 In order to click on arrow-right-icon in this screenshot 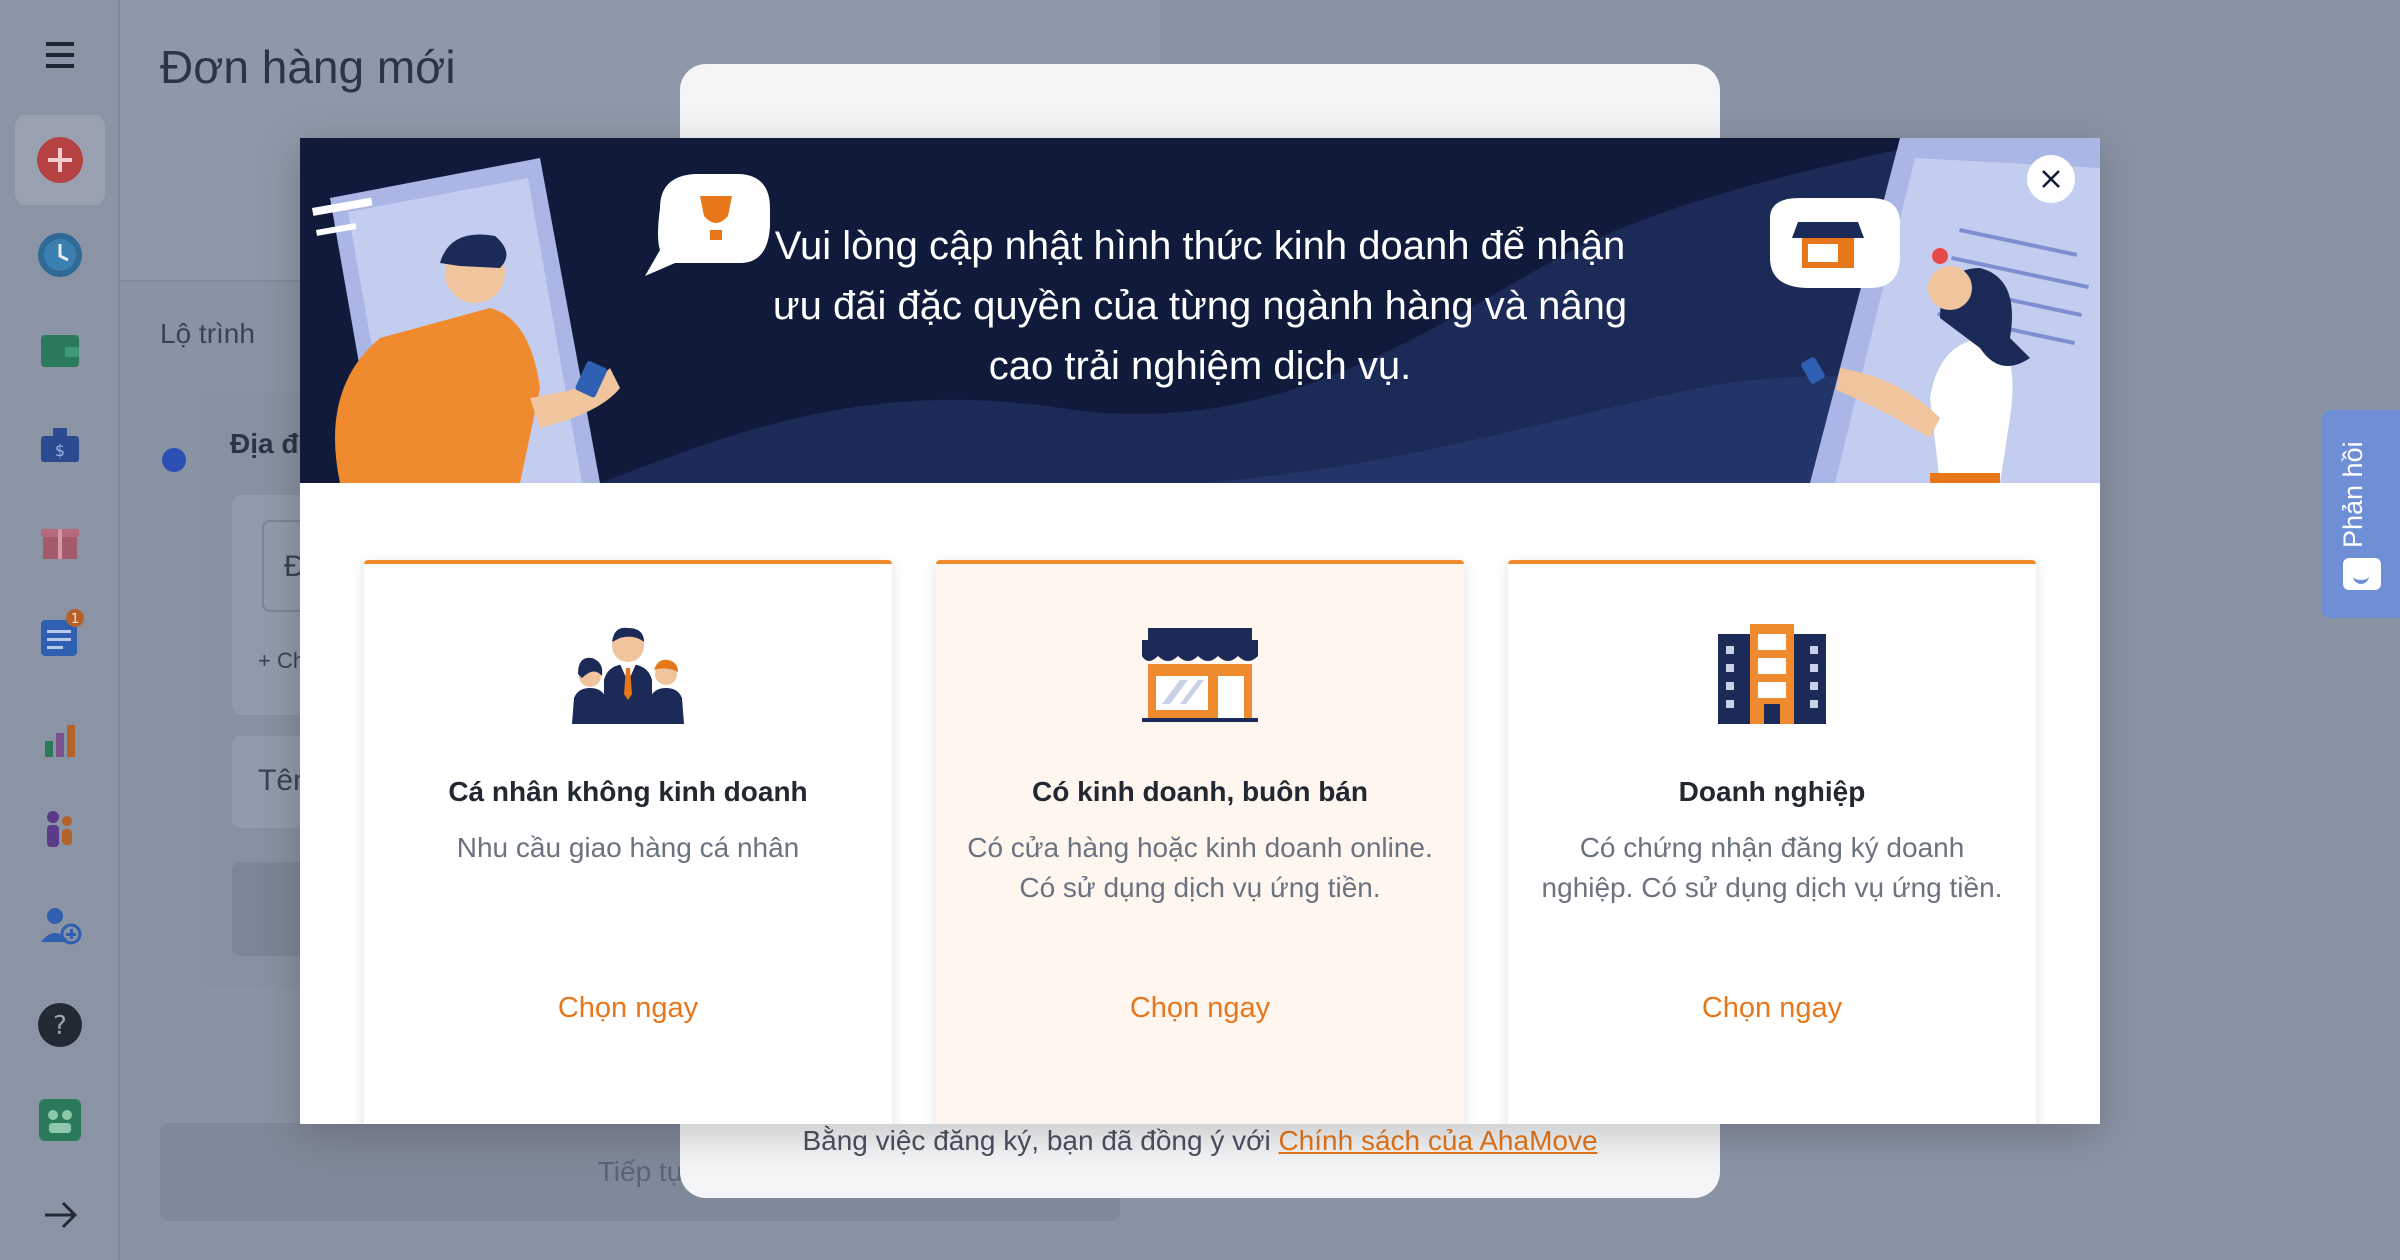, I will do `click(60, 1215)`.